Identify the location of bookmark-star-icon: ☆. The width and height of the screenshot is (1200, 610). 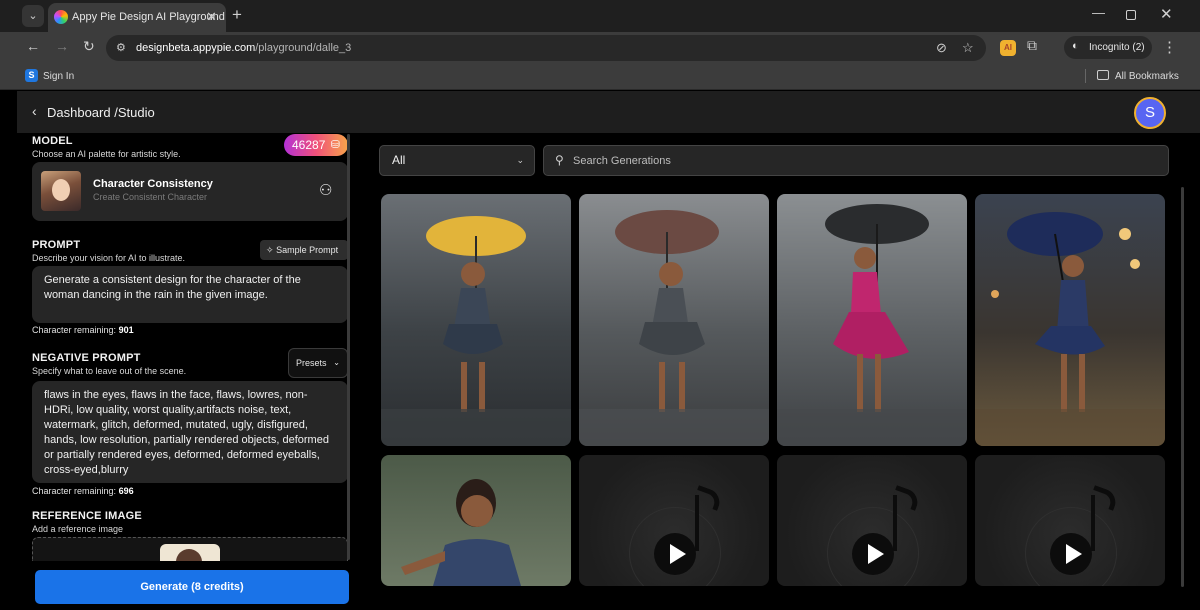
(968, 48).